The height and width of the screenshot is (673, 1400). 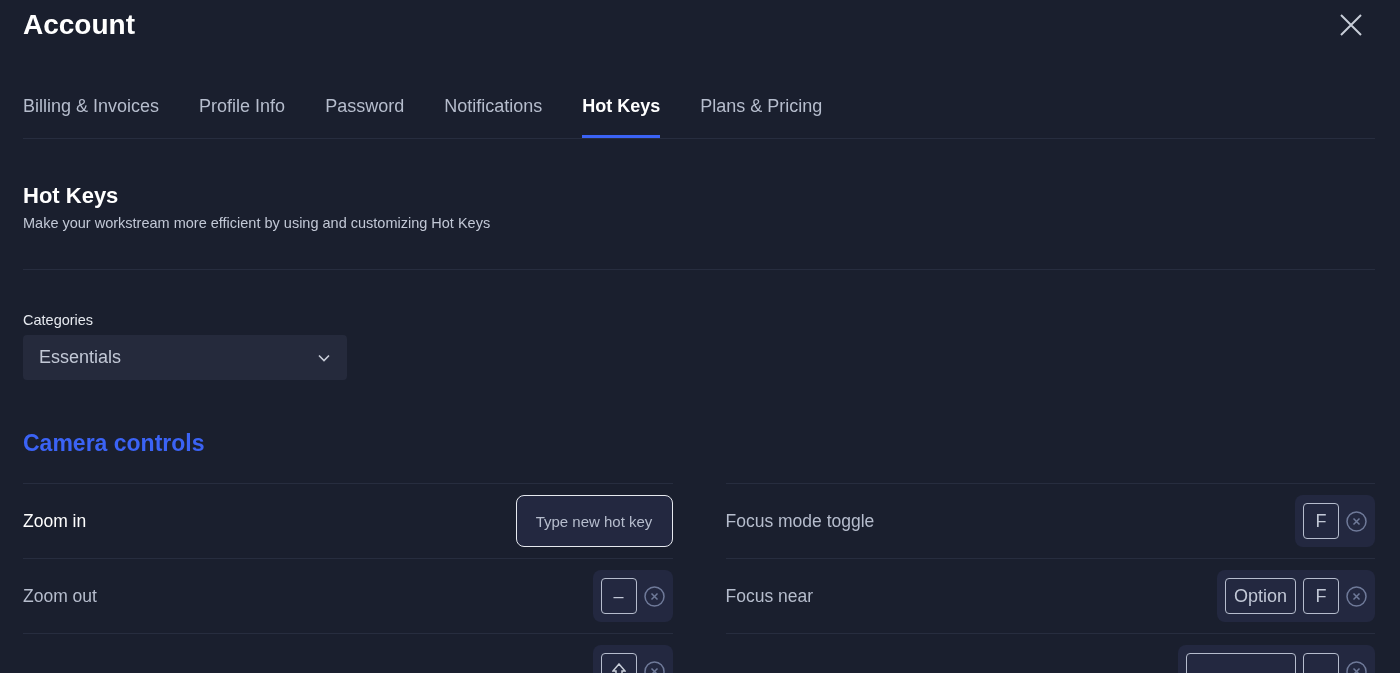 What do you see at coordinates (769, 596) in the screenshot?
I see `hotkey-label: Focus near` at bounding box center [769, 596].